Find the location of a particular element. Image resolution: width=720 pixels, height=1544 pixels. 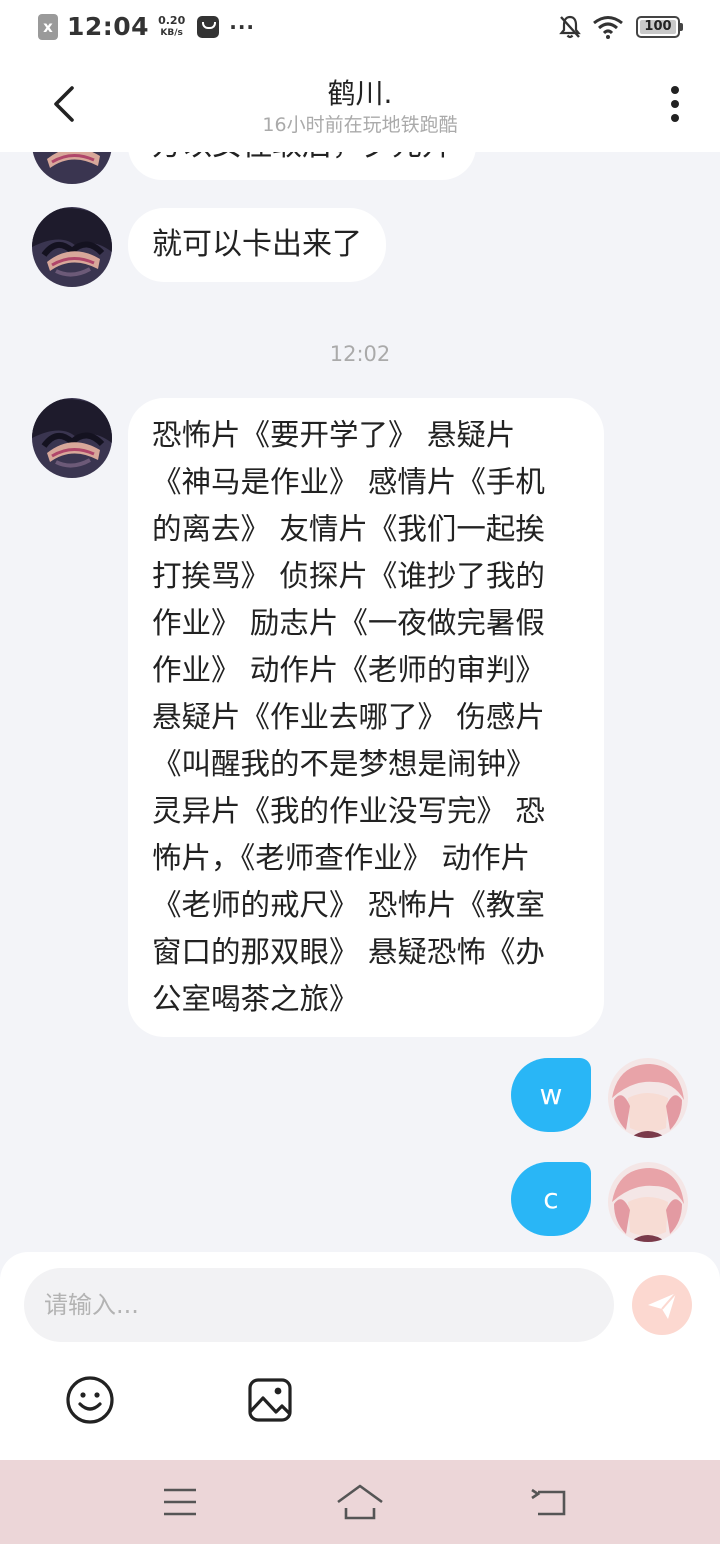

message-line: 灵异片《我的作业没写完》 恐 is located at coordinates (348, 811).